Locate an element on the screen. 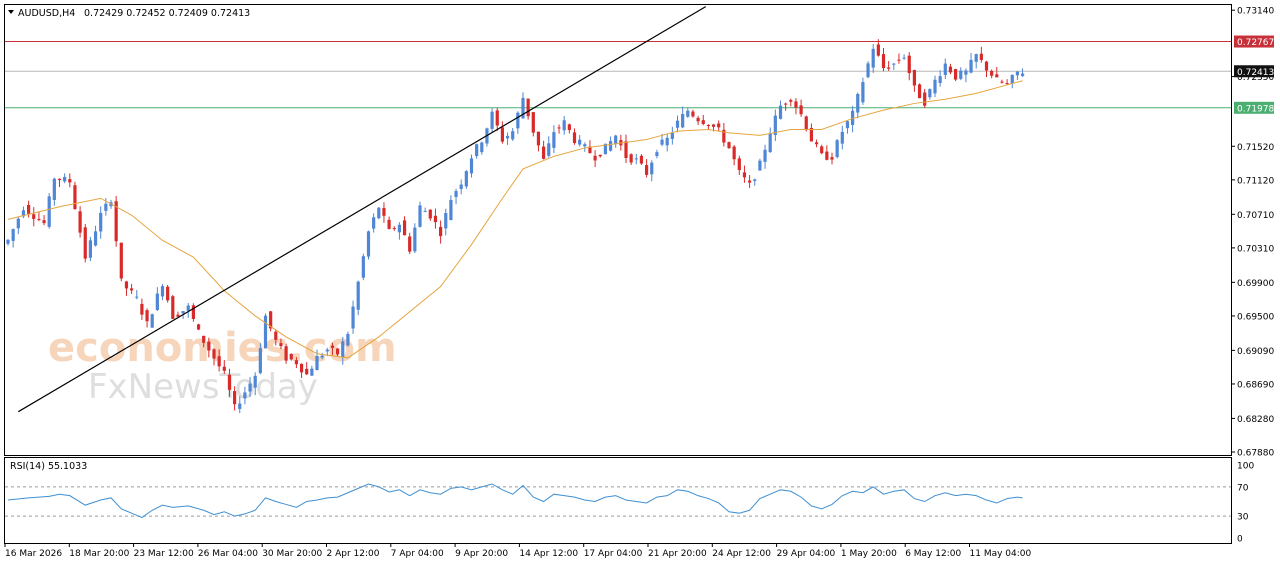 The height and width of the screenshot is (572, 1280). y-tick-label: 0.70310 is located at coordinates (1255, 249).